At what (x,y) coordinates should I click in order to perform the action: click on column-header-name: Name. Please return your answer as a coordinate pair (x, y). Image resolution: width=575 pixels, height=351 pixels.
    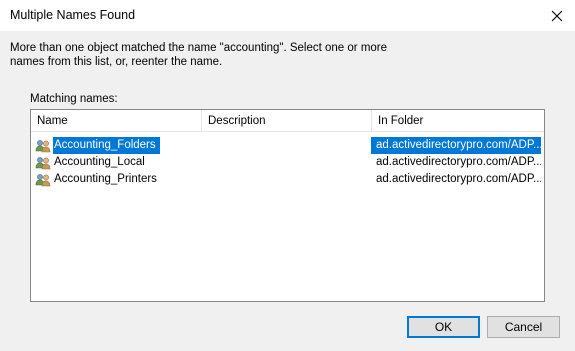
    Looking at the image, I should click on (116, 121).